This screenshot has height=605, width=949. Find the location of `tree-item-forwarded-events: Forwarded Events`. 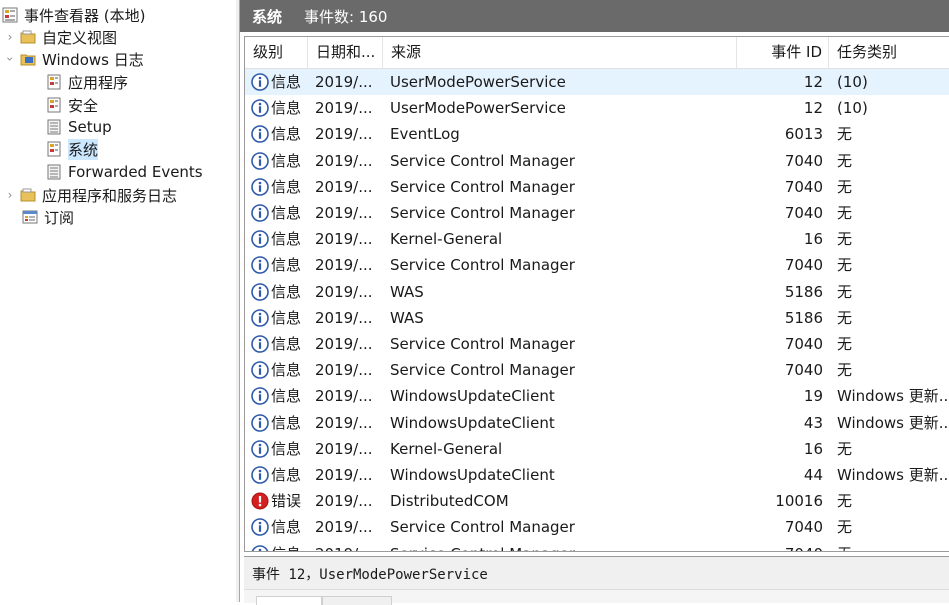

tree-item-forwarded-events: Forwarded Events is located at coordinates (124, 172).